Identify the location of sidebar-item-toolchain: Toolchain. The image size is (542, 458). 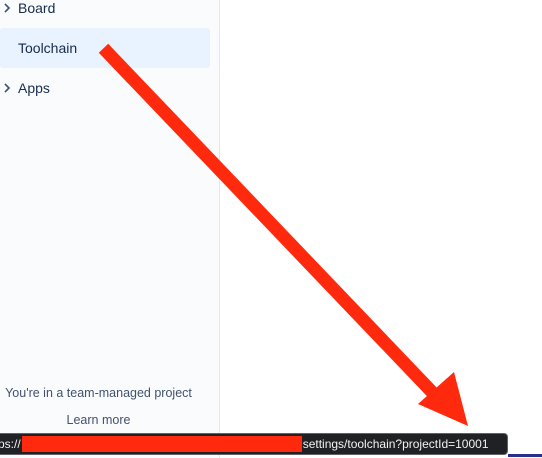
(105, 48).